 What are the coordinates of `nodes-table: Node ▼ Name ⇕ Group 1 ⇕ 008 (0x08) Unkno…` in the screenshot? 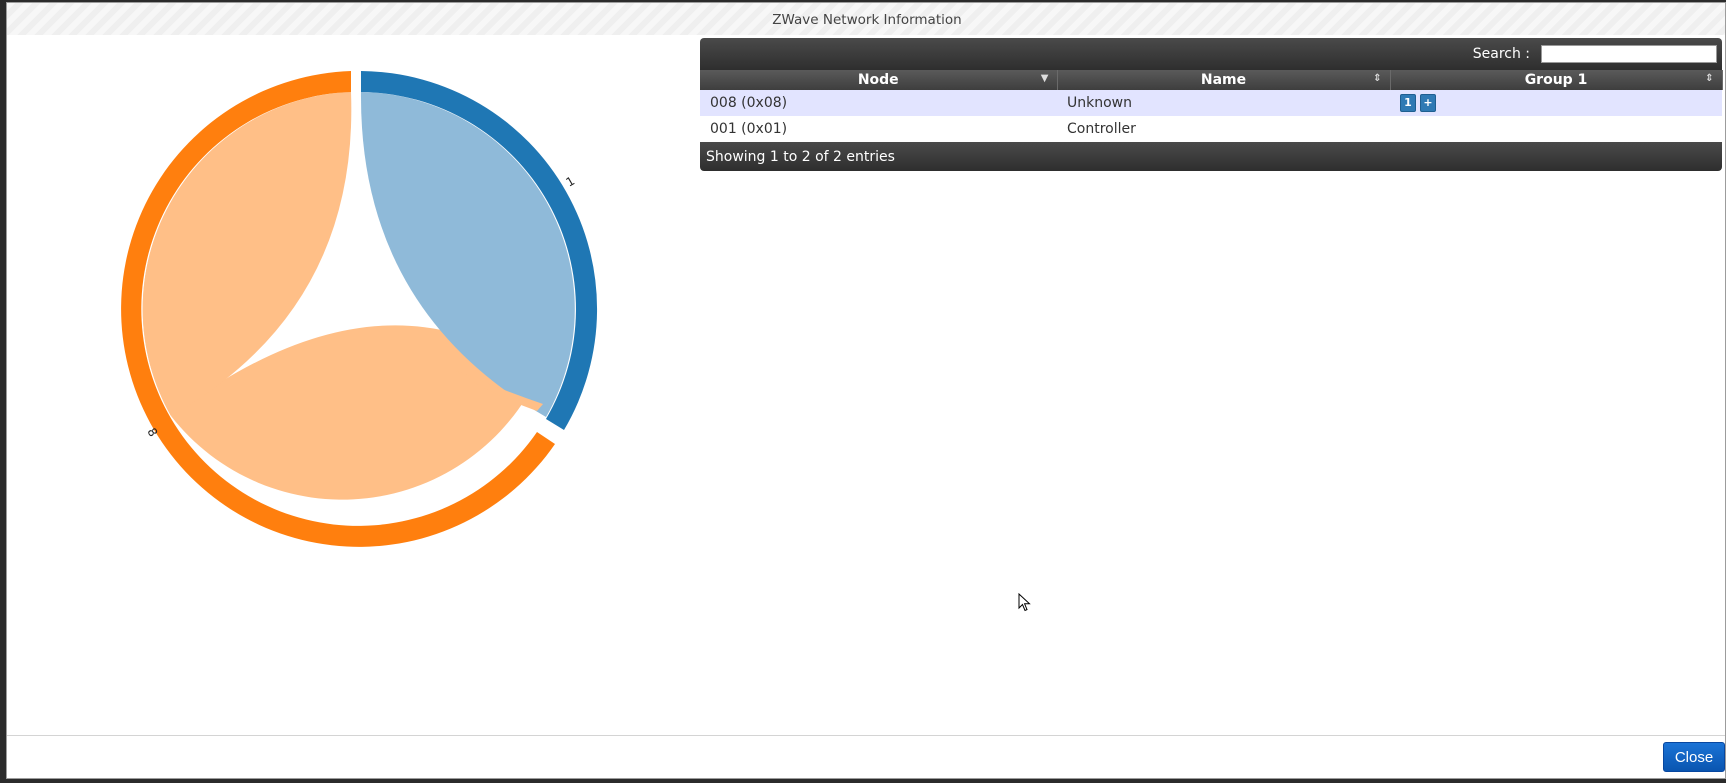 It's located at (1211, 106).